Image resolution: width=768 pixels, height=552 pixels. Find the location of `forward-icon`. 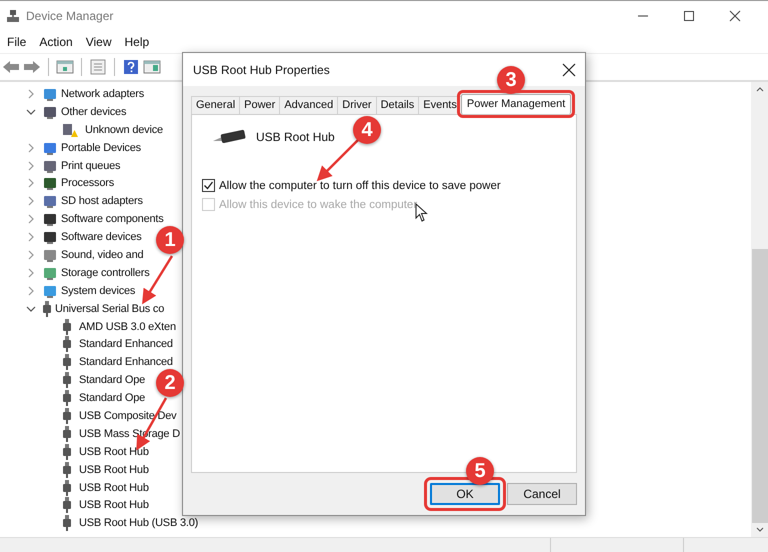

forward-icon is located at coordinates (32, 67).